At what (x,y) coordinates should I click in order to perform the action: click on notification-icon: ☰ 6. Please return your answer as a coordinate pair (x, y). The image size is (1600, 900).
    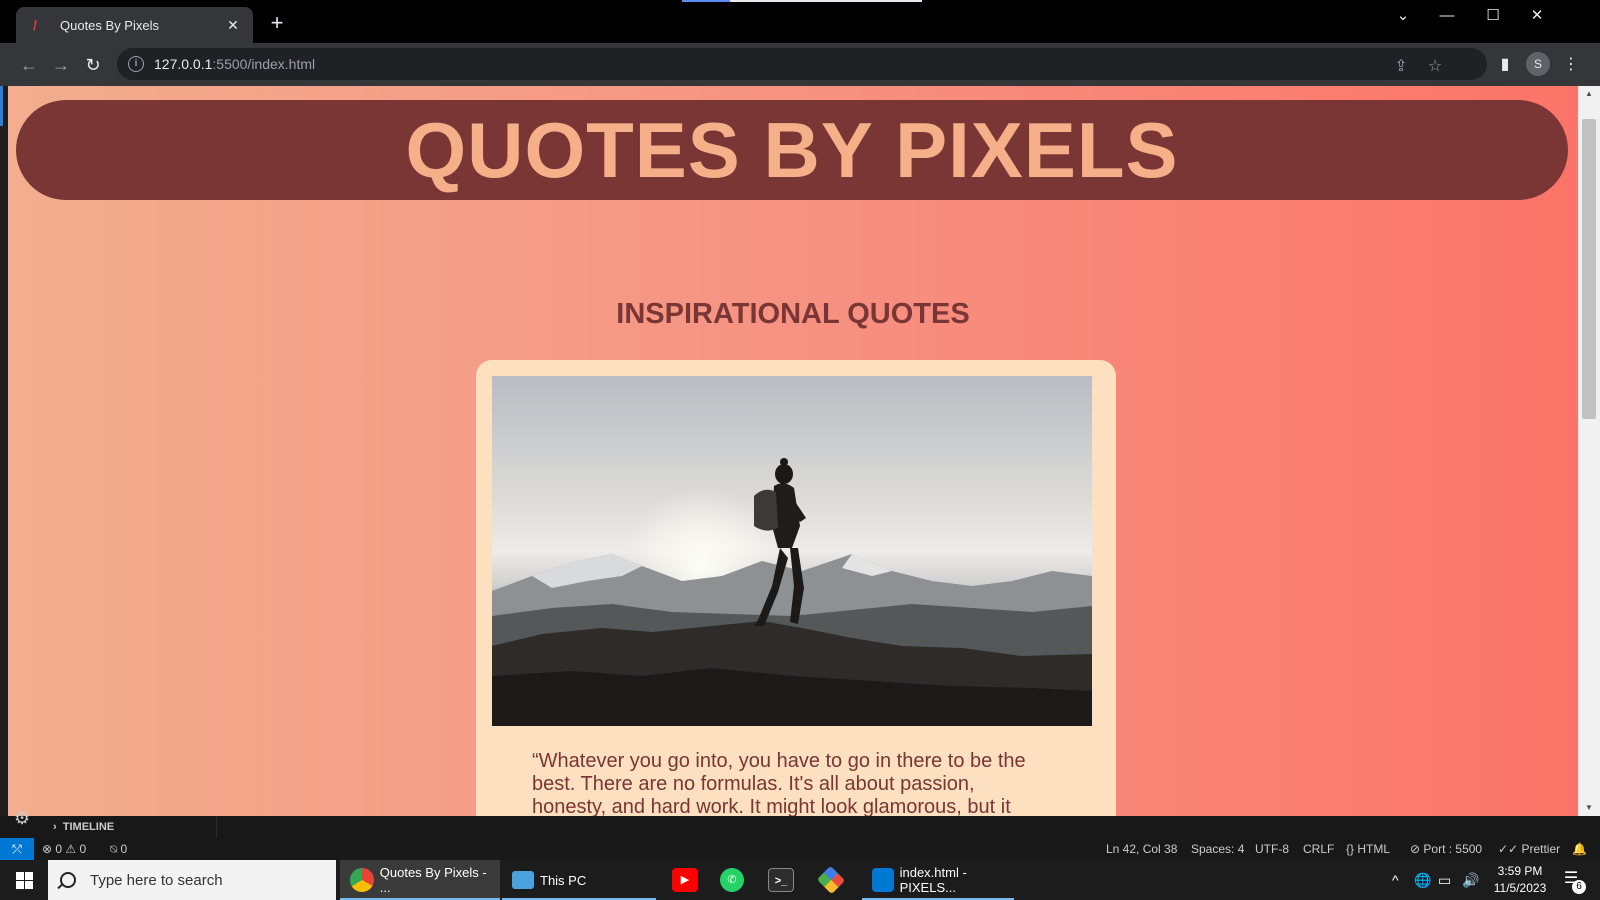
    Looking at the image, I should click on (1572, 881).